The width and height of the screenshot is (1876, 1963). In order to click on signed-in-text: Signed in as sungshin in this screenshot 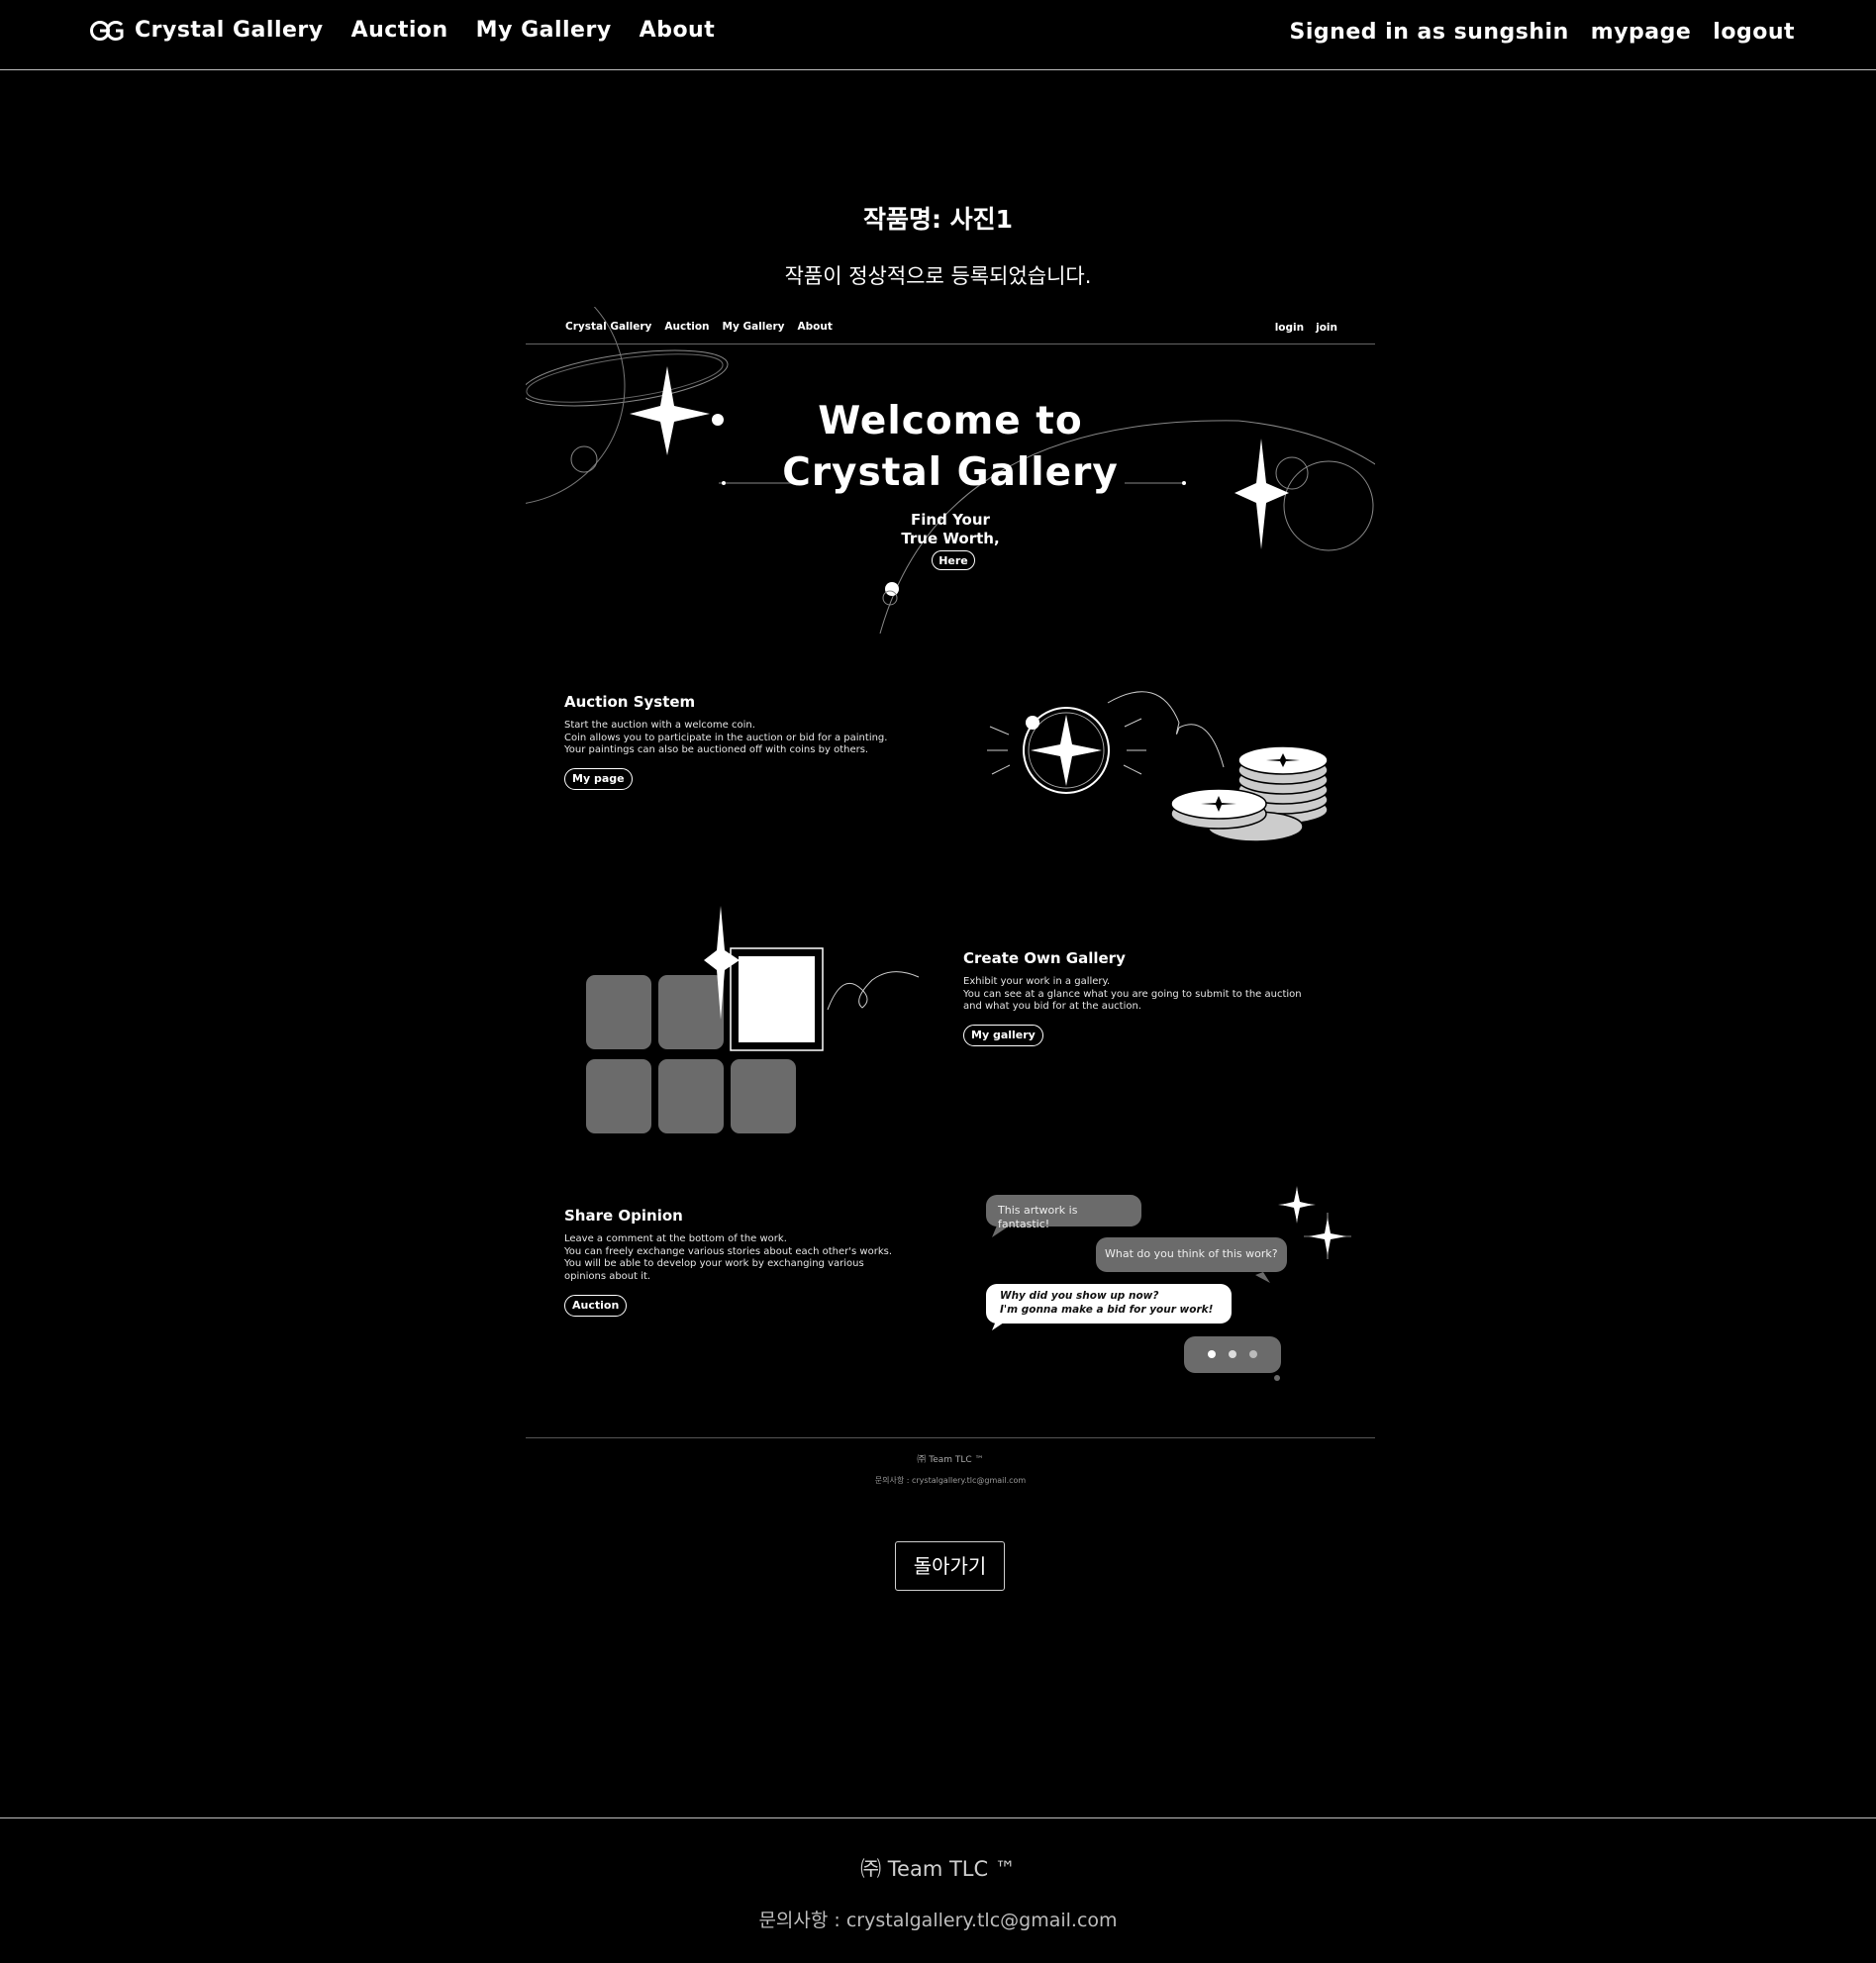, I will do `click(1429, 33)`.